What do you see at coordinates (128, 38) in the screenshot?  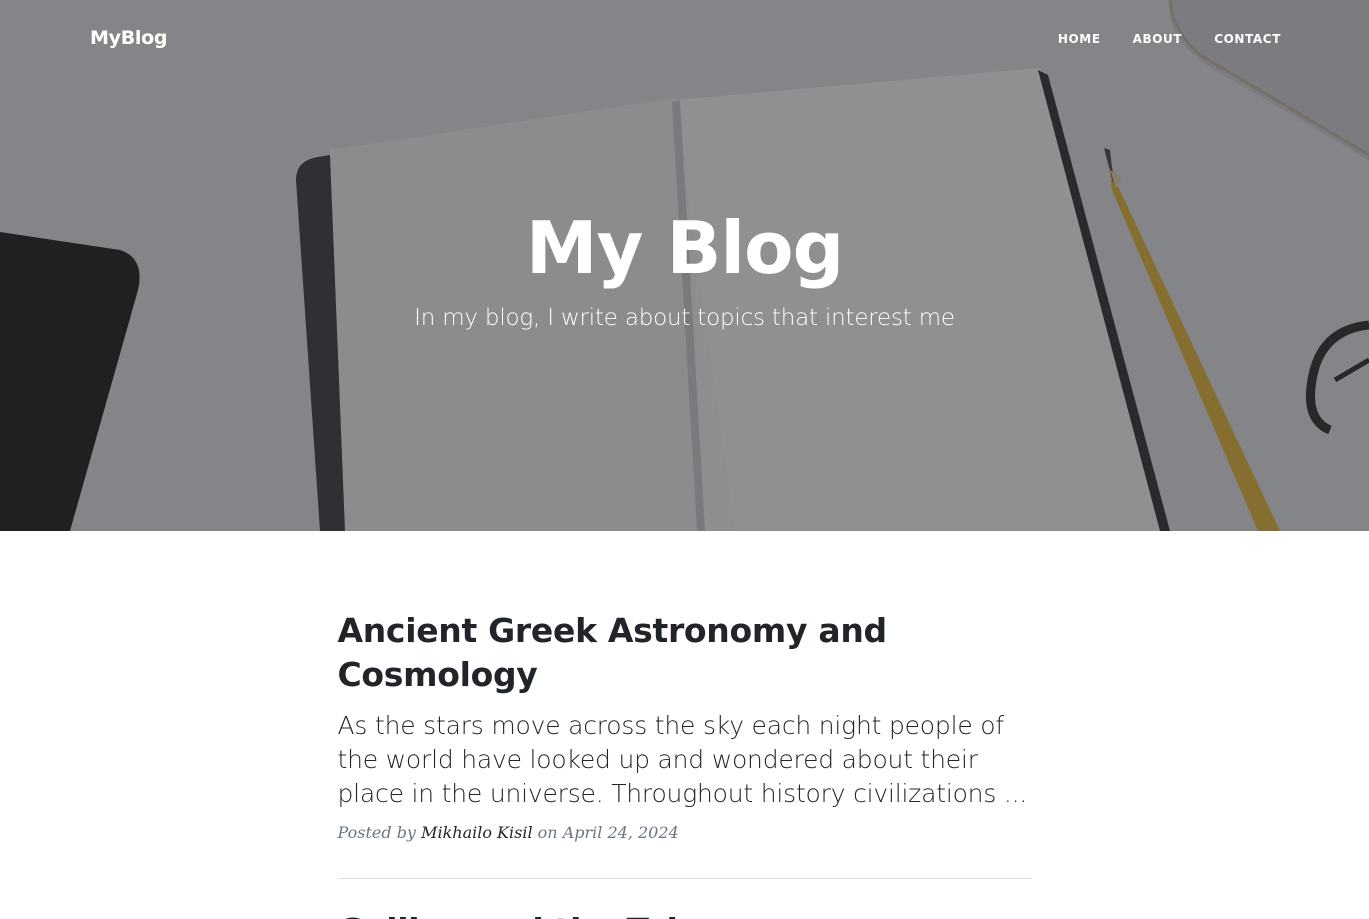 I see `brand-link: MyBlog` at bounding box center [128, 38].